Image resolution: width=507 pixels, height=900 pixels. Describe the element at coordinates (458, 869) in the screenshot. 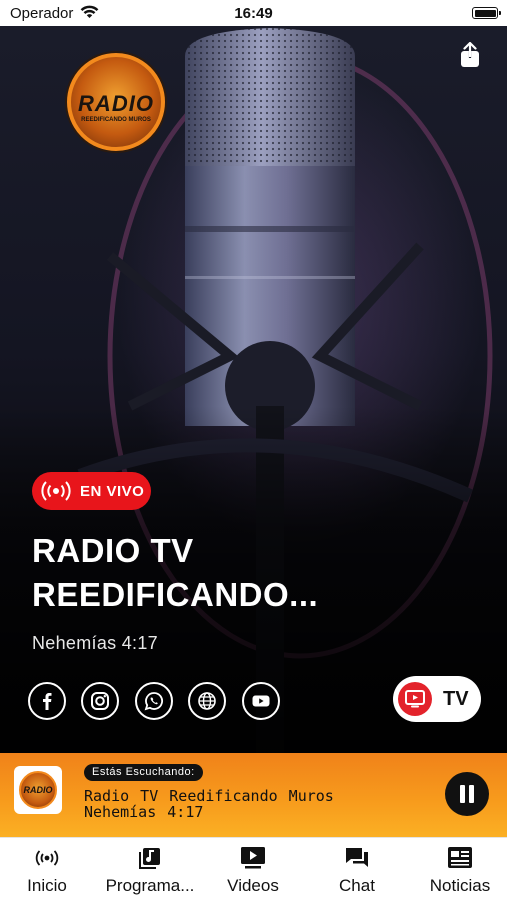

I see `tab-noticias: Noticias` at that location.